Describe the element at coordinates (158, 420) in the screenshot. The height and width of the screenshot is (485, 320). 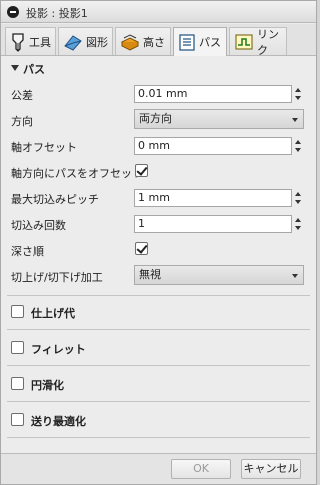
I see `feed-optimization-section: 送り最適化` at that location.